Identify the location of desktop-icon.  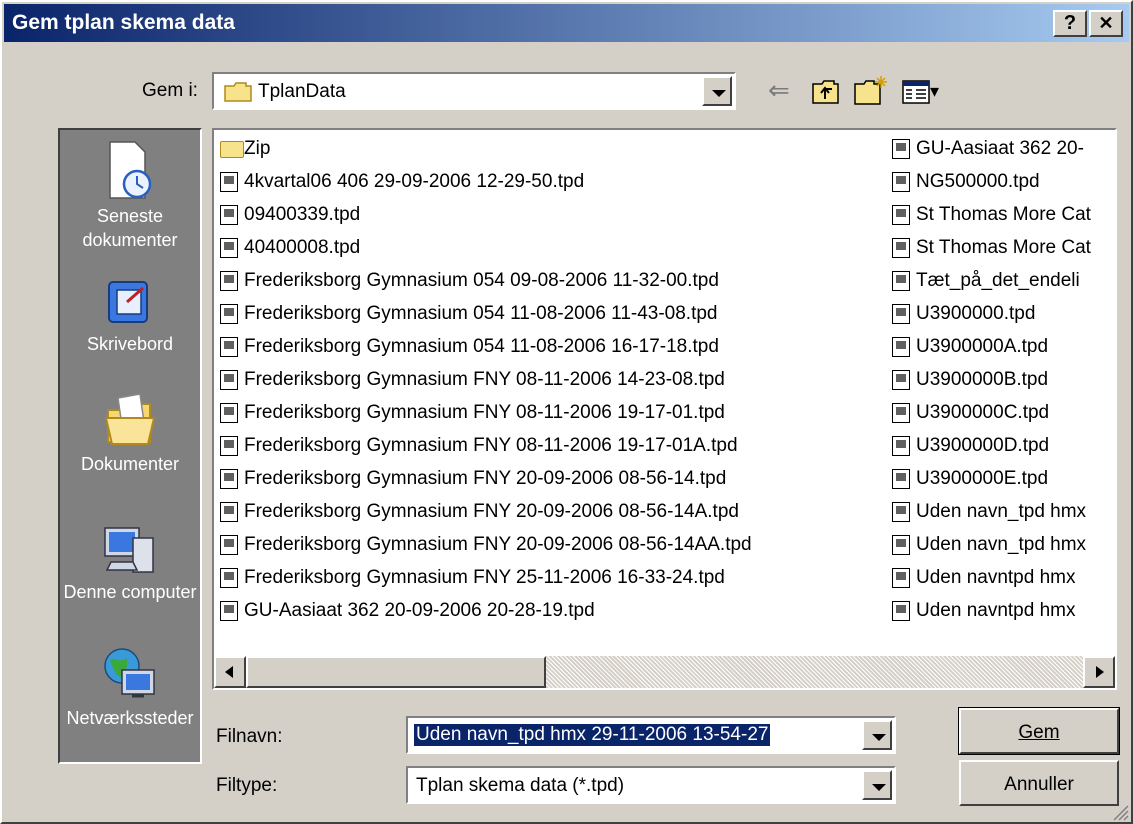
(128, 302).